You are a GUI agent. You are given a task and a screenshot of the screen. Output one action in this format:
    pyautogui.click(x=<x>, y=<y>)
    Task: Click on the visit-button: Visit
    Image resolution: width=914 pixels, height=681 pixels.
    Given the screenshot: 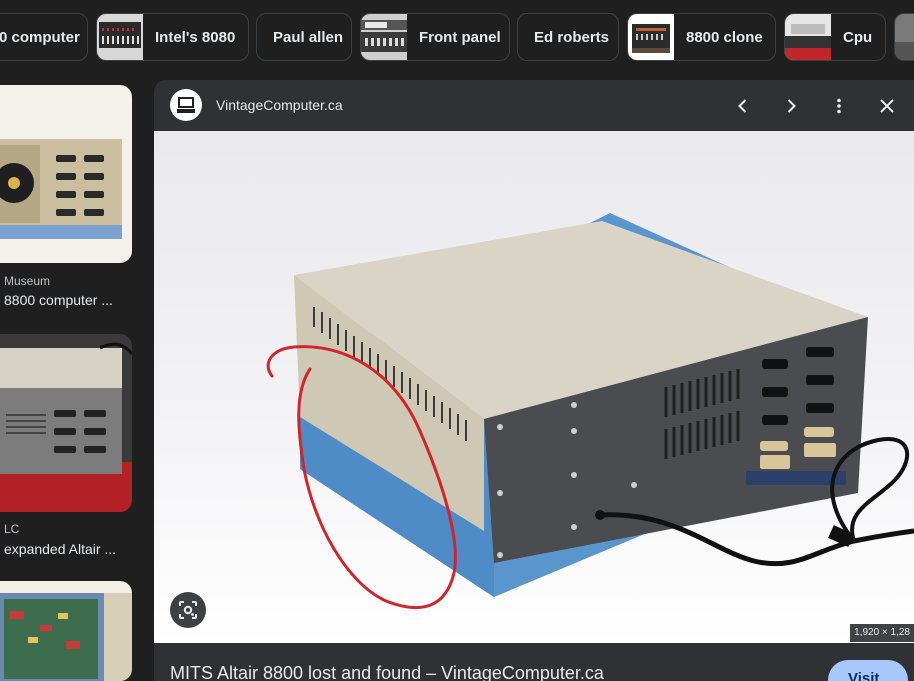 What is the action you would take?
    pyautogui.click(x=868, y=670)
    